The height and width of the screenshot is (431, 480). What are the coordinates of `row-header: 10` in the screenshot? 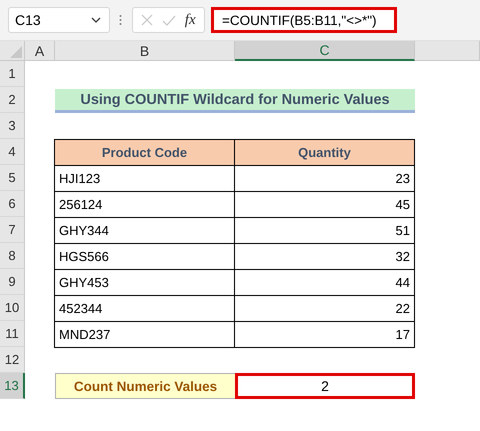 It's located at (12, 308).